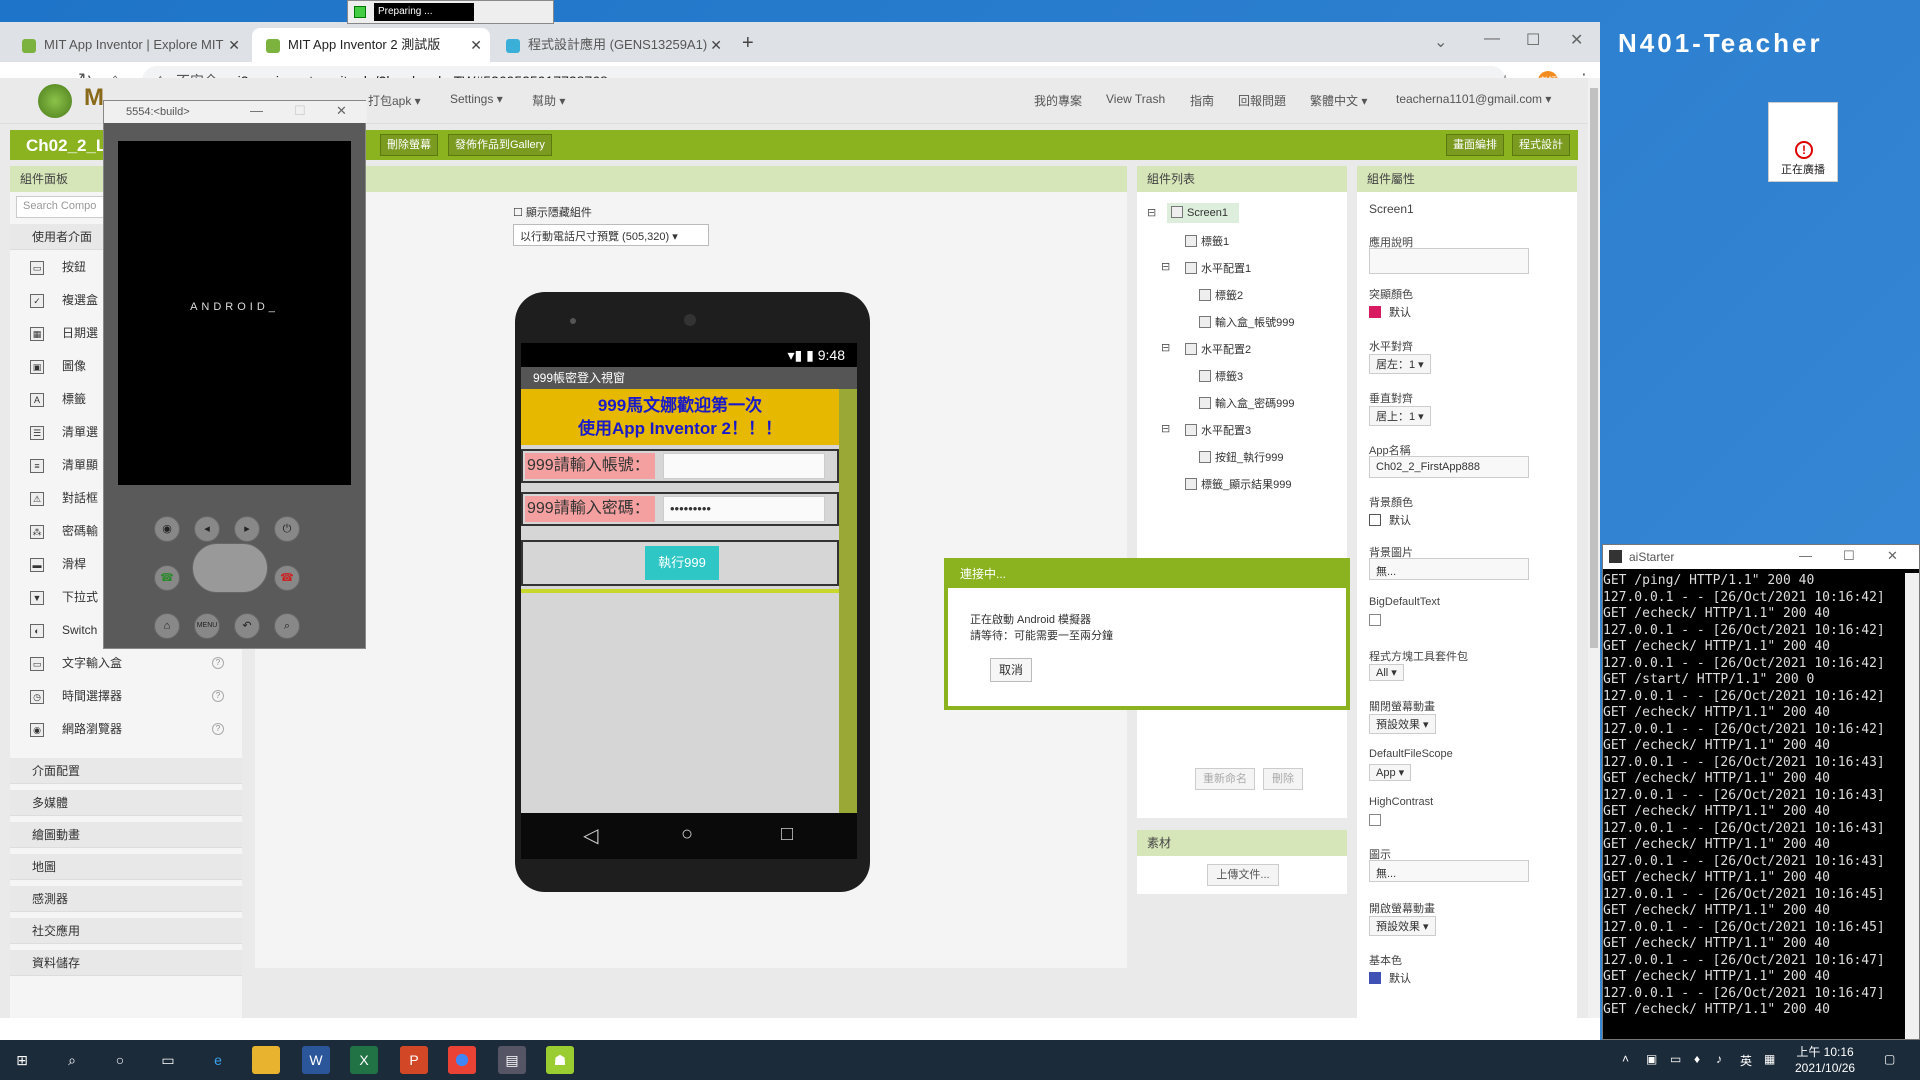 The image size is (1920, 1080). Describe the element at coordinates (1338, 100) in the screenshot. I see `menu-language: 繁體中文 ▾` at that location.